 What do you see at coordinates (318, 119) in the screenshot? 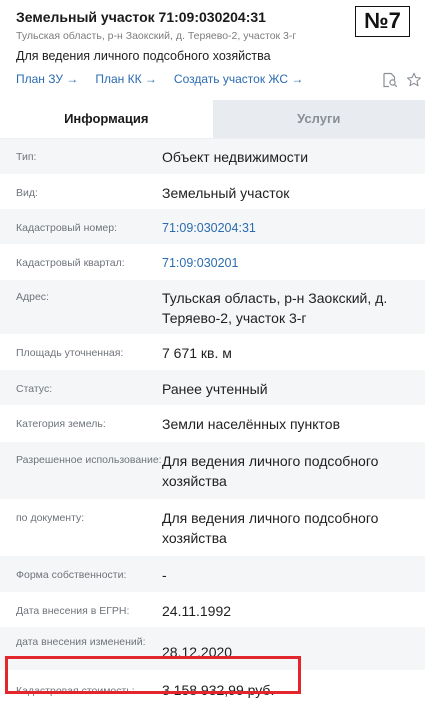
I see `tab-services: Услуги` at bounding box center [318, 119].